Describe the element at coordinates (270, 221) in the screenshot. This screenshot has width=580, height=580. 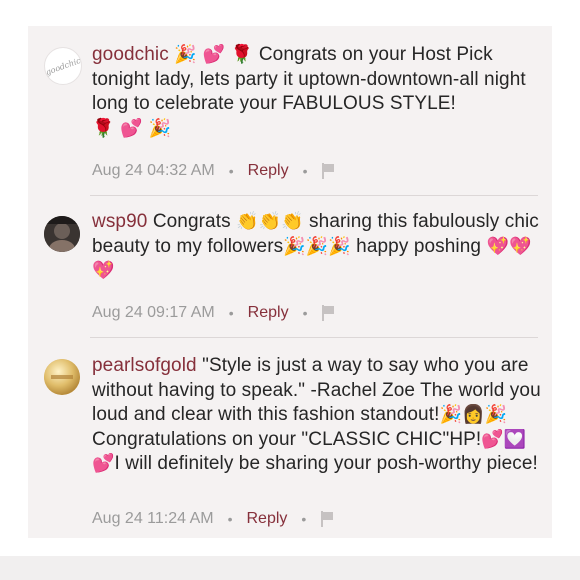
I see `clapping-emojis: 👏👏👏` at that location.